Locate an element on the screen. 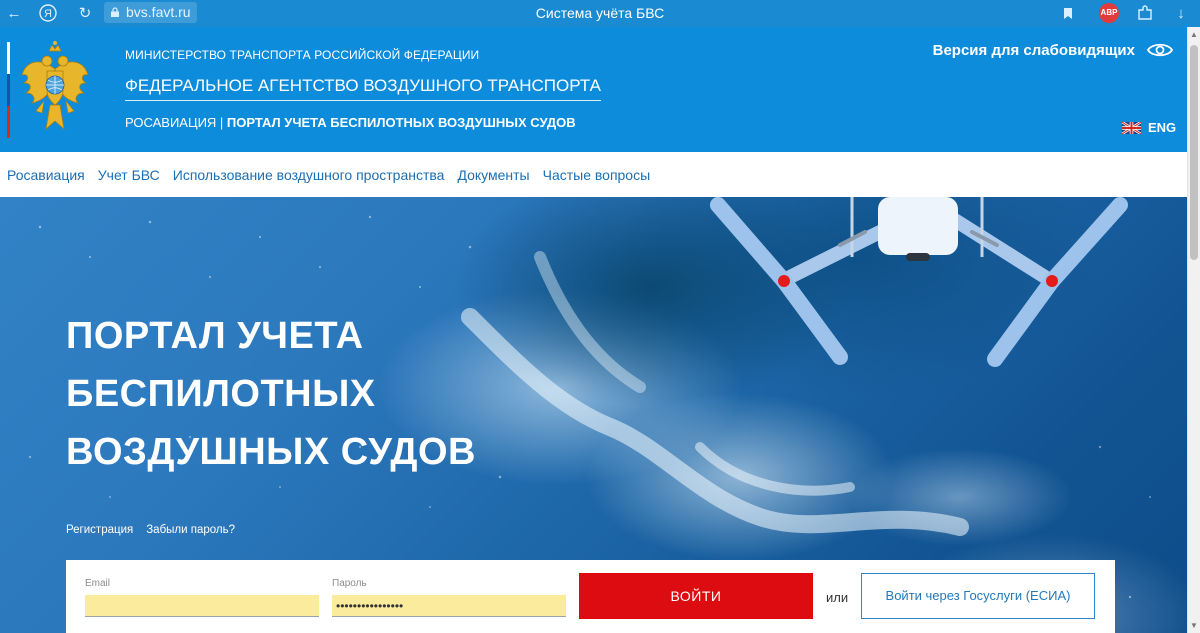 This screenshot has width=1200, height=633. forgot-password-link: Забыли пароль? is located at coordinates (190, 530).